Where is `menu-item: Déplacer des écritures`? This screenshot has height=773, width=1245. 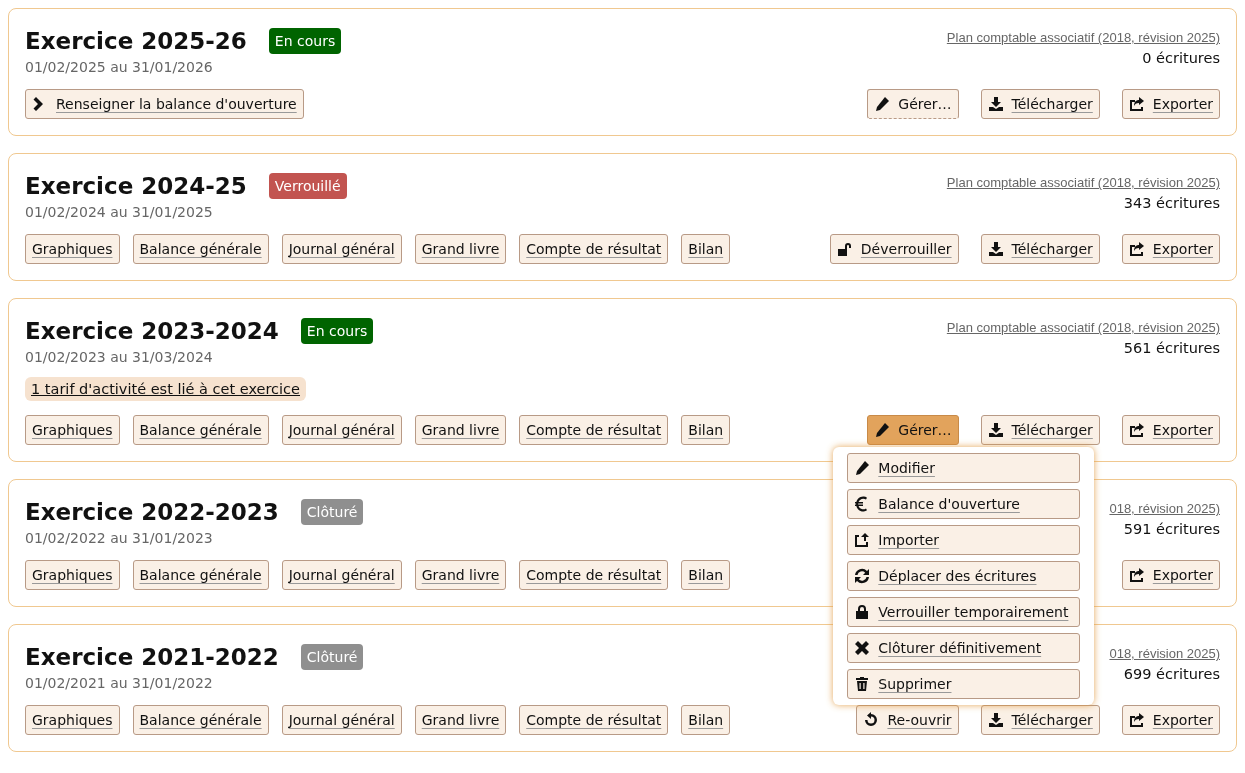
menu-item: Déplacer des écritures is located at coordinates (964, 576).